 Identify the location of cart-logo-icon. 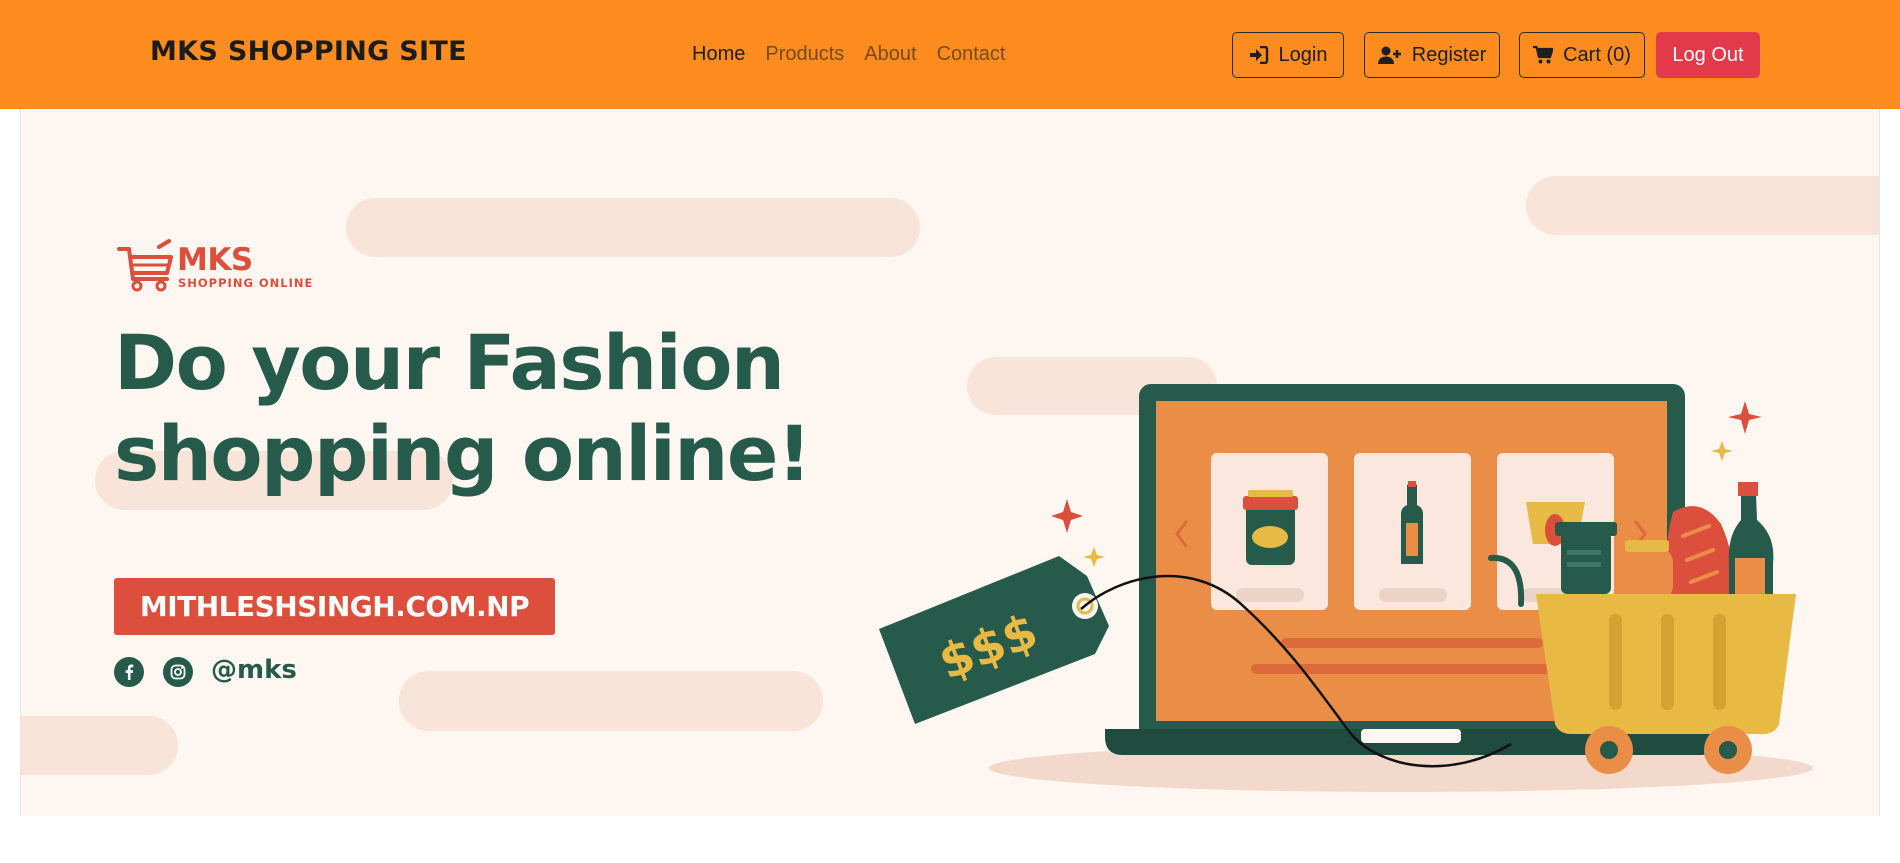
(145, 265).